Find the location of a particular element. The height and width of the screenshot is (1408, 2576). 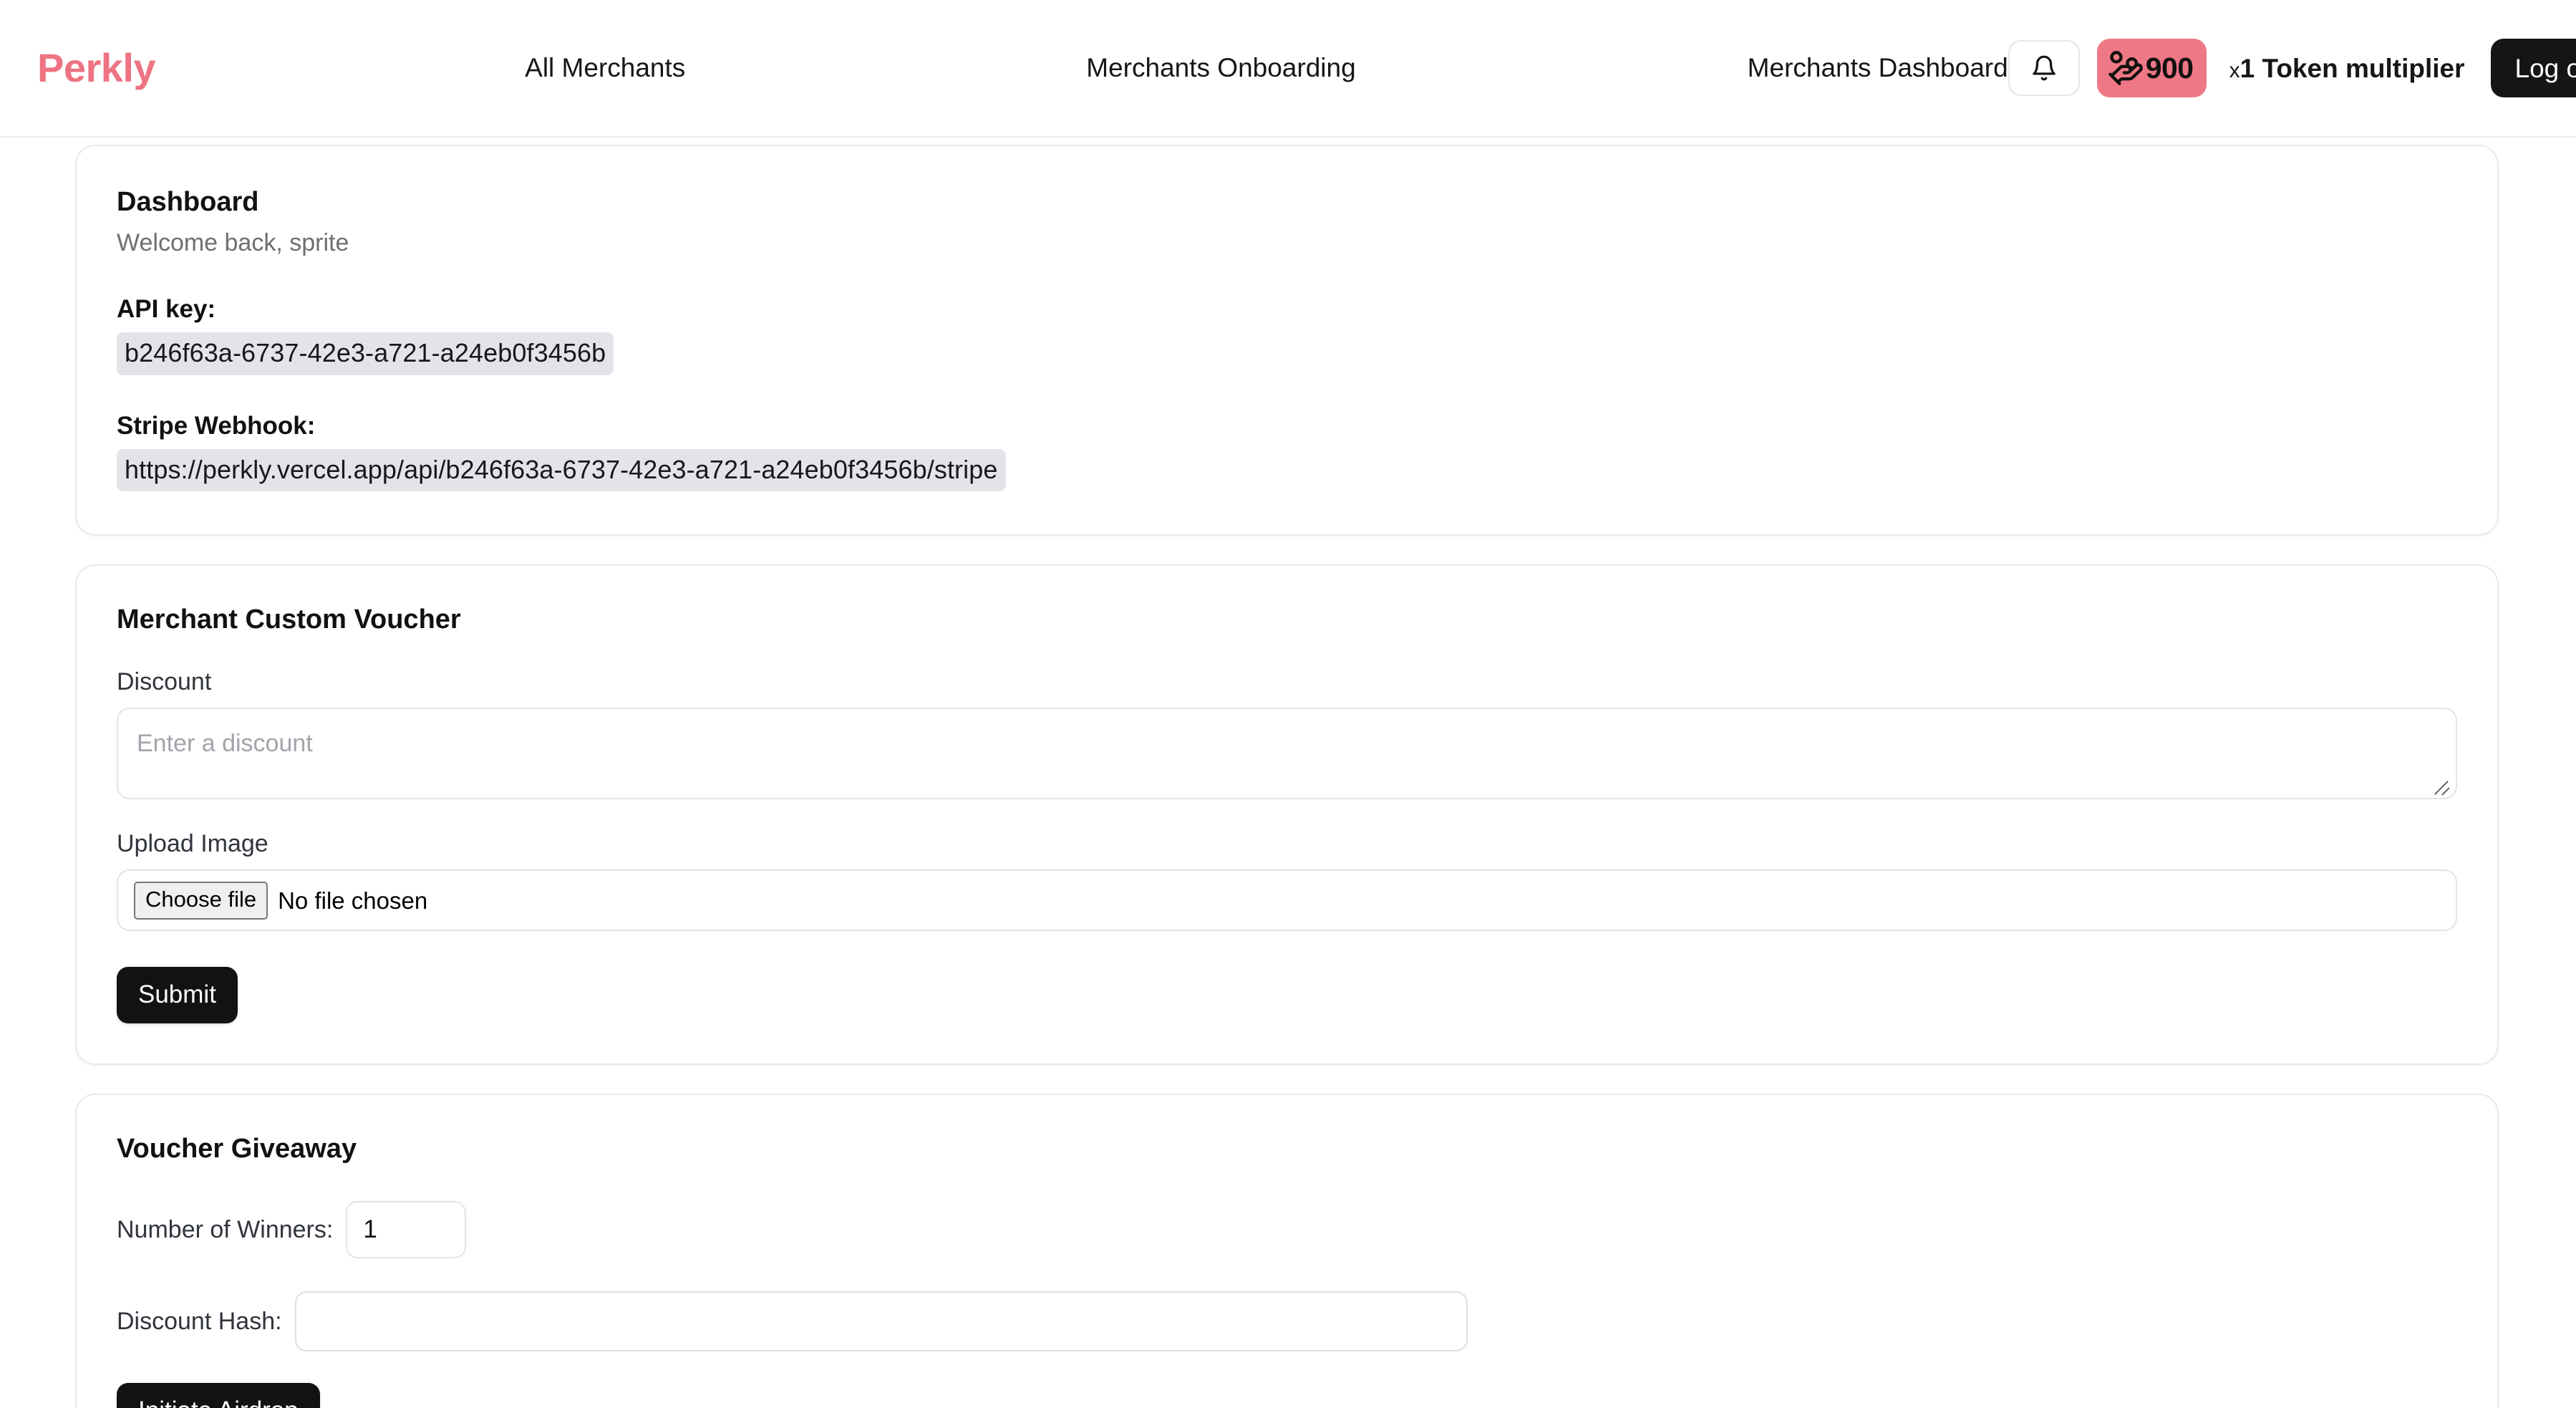

upload-image-label: Upload Image is located at coordinates (193, 844).